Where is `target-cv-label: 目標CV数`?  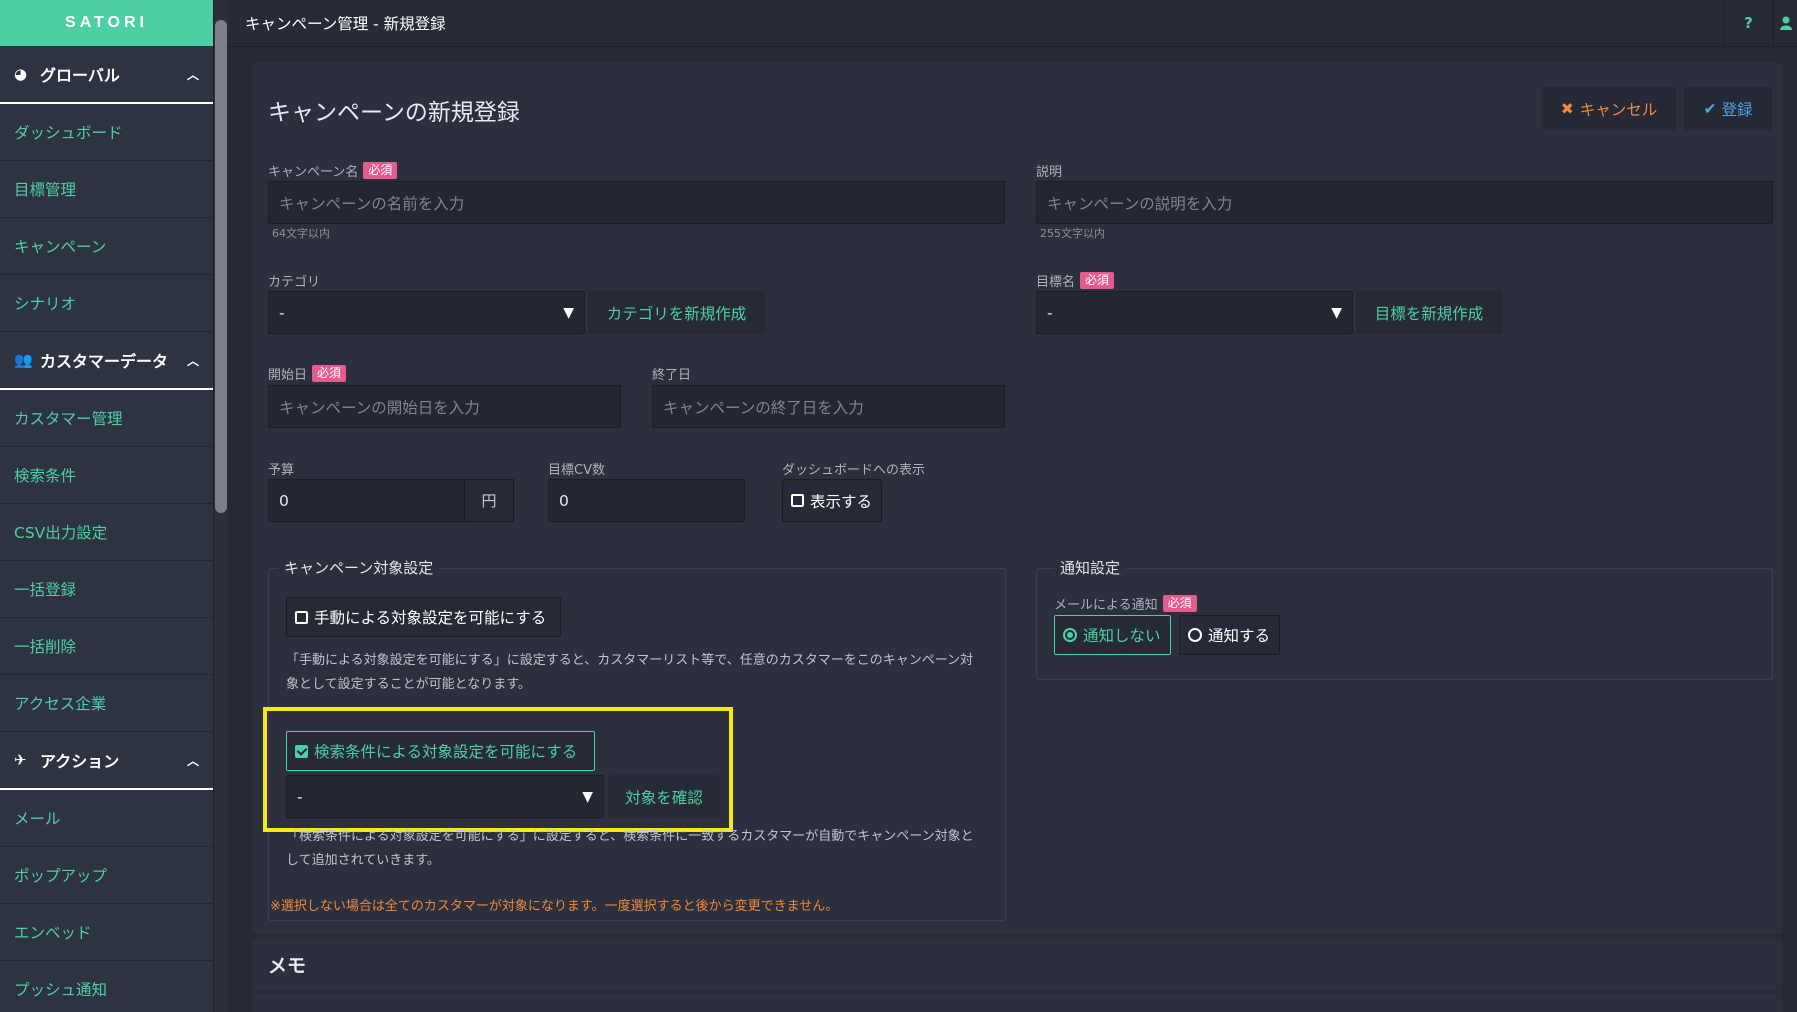
target-cv-label: 目標CV数 is located at coordinates (576, 470).